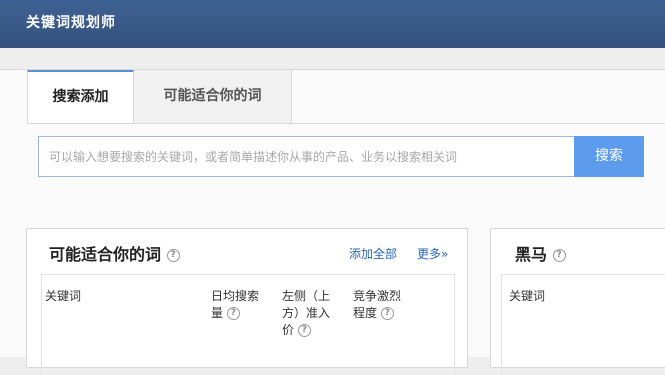  I want to click on tab-divider, so click(346, 123).